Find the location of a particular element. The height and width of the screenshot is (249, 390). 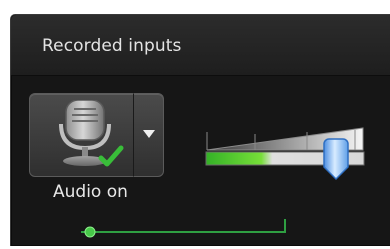

volume-level-control is located at coordinates (293, 157).